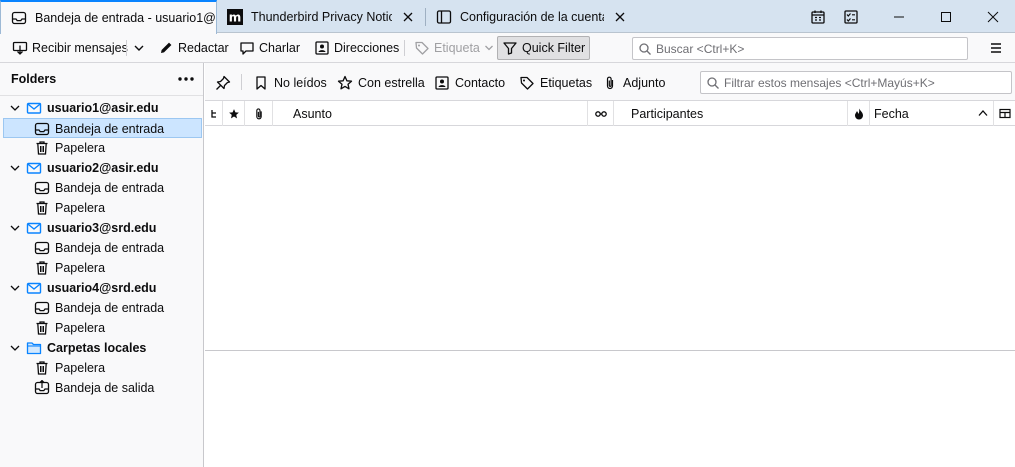 The height and width of the screenshot is (467, 1015). What do you see at coordinates (259, 113) in the screenshot?
I see `attachment-column` at bounding box center [259, 113].